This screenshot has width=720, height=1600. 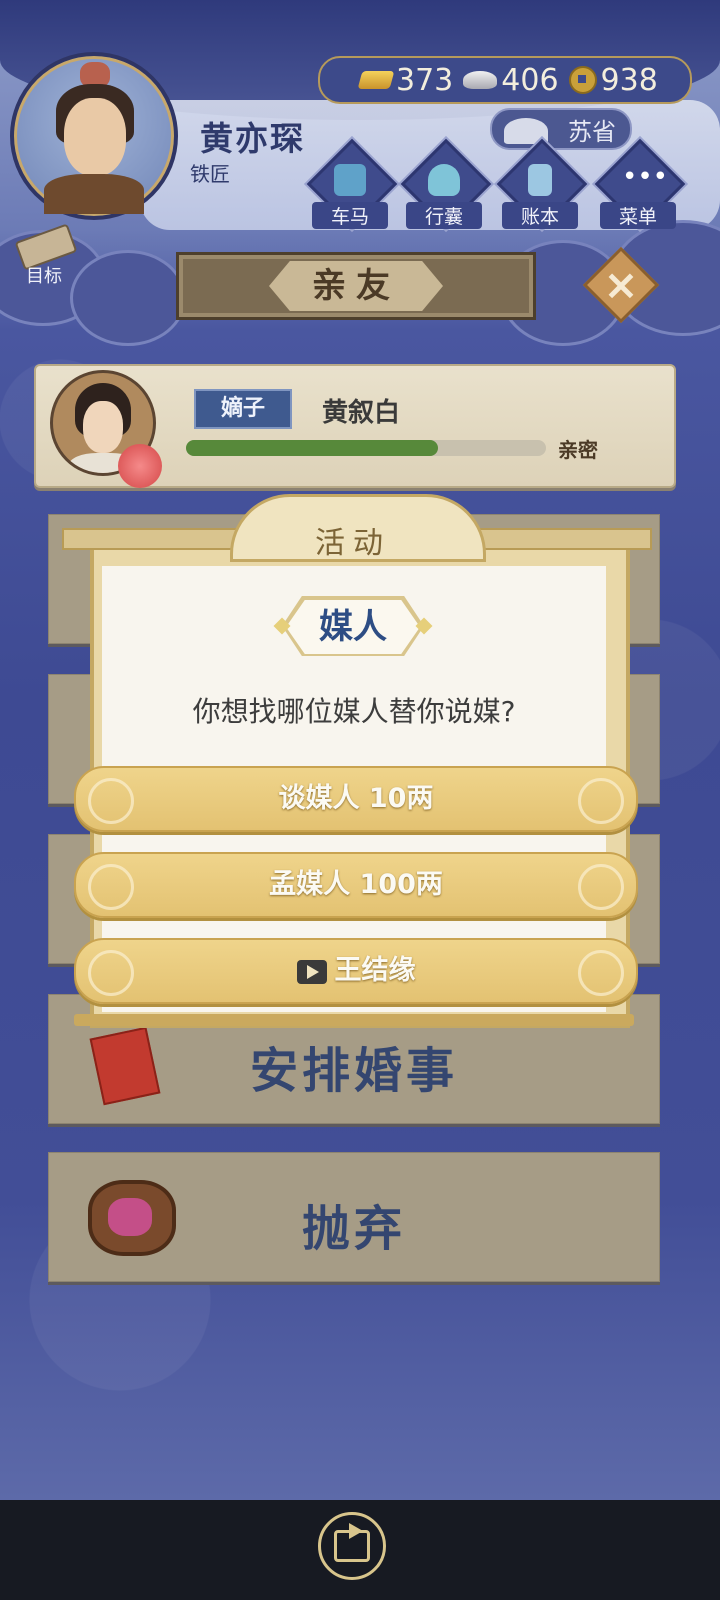 What do you see at coordinates (629, 80) in the screenshot?
I see `copper-value: 938` at bounding box center [629, 80].